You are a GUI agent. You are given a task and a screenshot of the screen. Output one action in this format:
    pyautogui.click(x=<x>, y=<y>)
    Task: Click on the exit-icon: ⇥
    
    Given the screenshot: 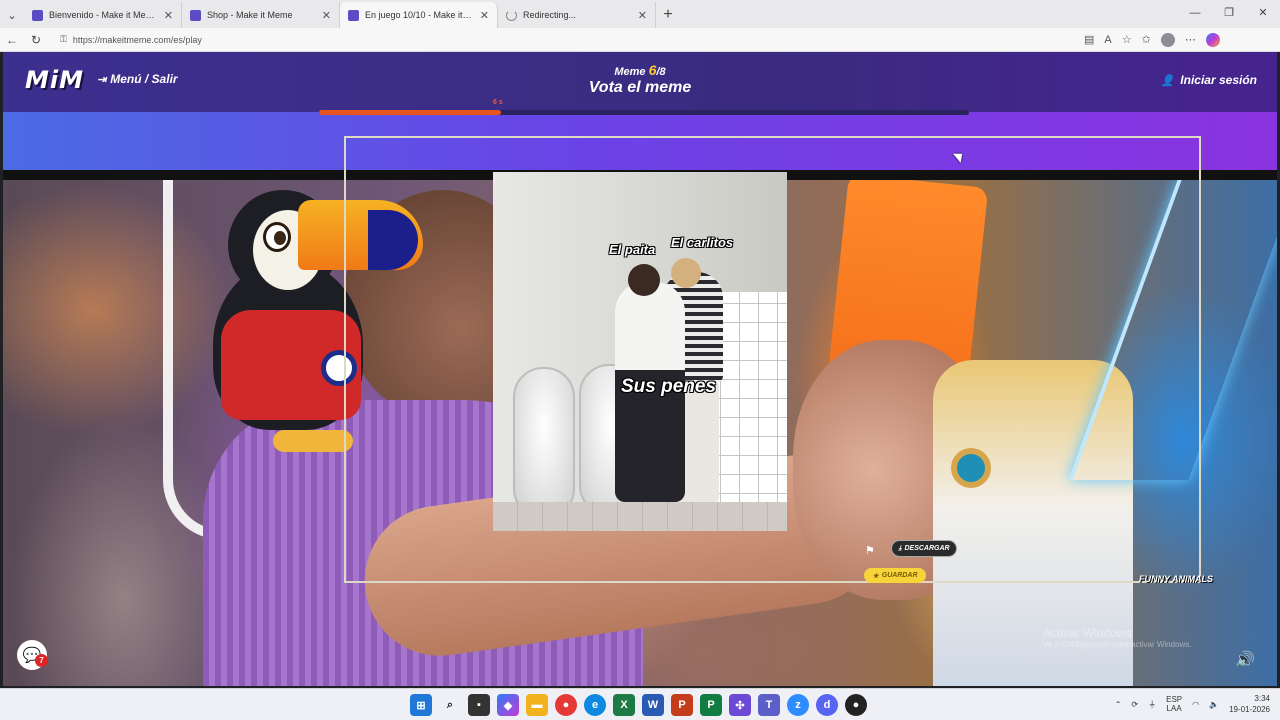 What is the action you would take?
    pyautogui.click(x=102, y=79)
    